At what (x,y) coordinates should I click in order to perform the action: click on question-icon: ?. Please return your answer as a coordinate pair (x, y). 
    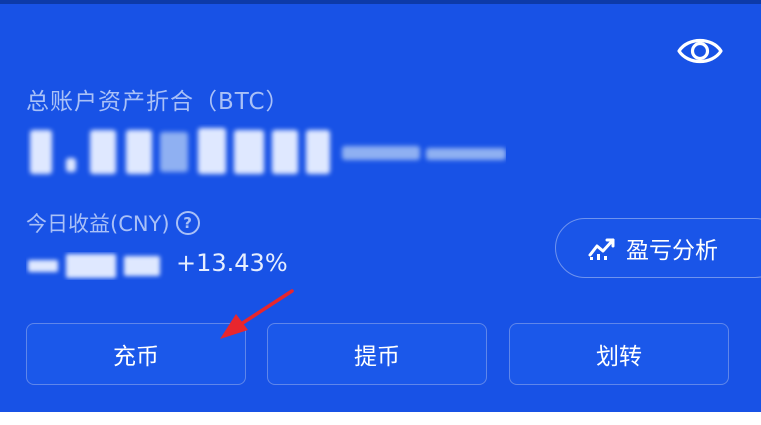
    Looking at the image, I should click on (187, 223).